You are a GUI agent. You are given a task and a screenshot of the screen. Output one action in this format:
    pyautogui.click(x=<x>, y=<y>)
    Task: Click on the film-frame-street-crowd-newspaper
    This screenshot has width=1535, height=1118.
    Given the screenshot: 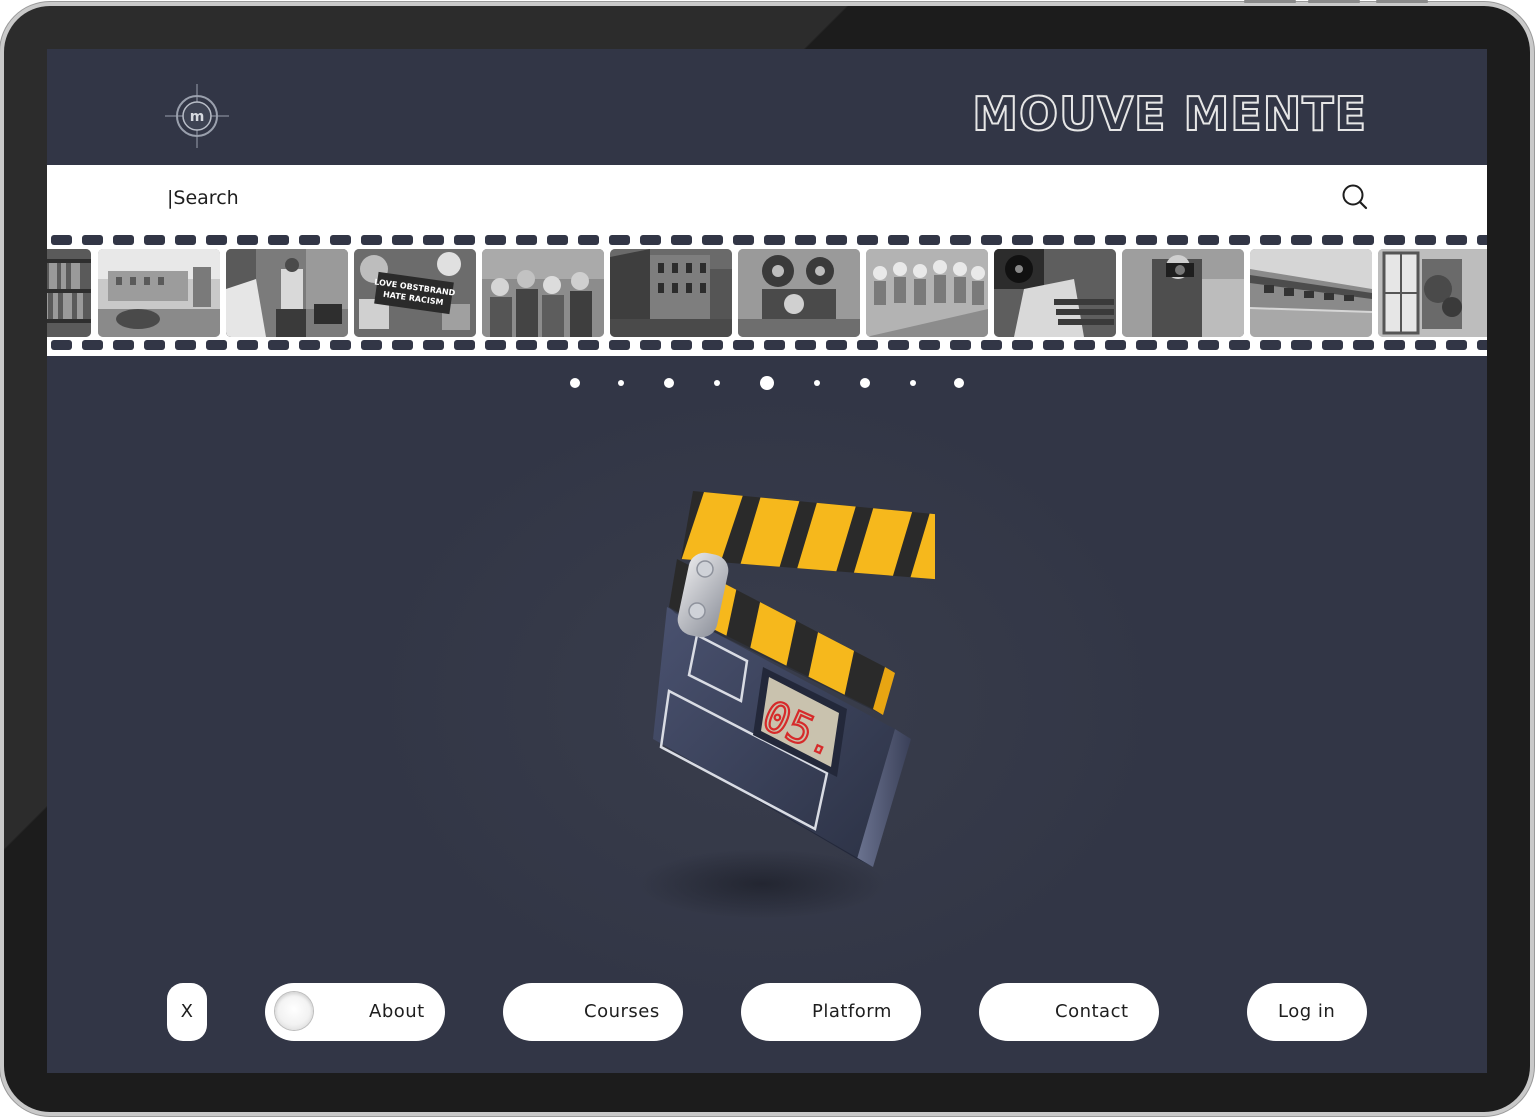 What is the action you would take?
    pyautogui.click(x=287, y=293)
    